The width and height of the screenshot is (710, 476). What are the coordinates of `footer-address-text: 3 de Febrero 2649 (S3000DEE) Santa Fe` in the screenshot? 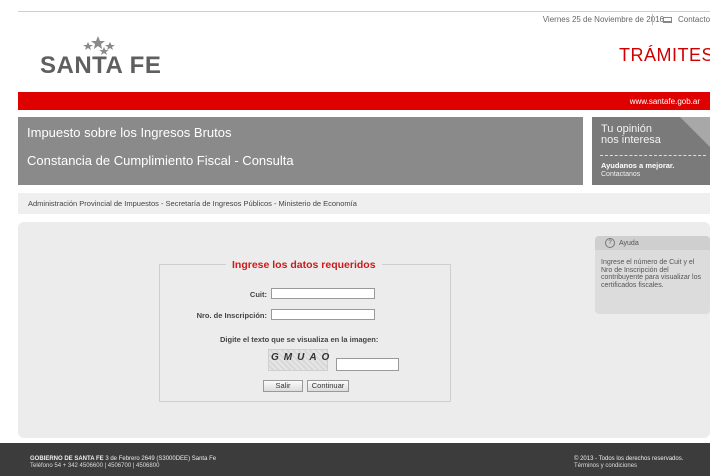 It's located at (161, 459).